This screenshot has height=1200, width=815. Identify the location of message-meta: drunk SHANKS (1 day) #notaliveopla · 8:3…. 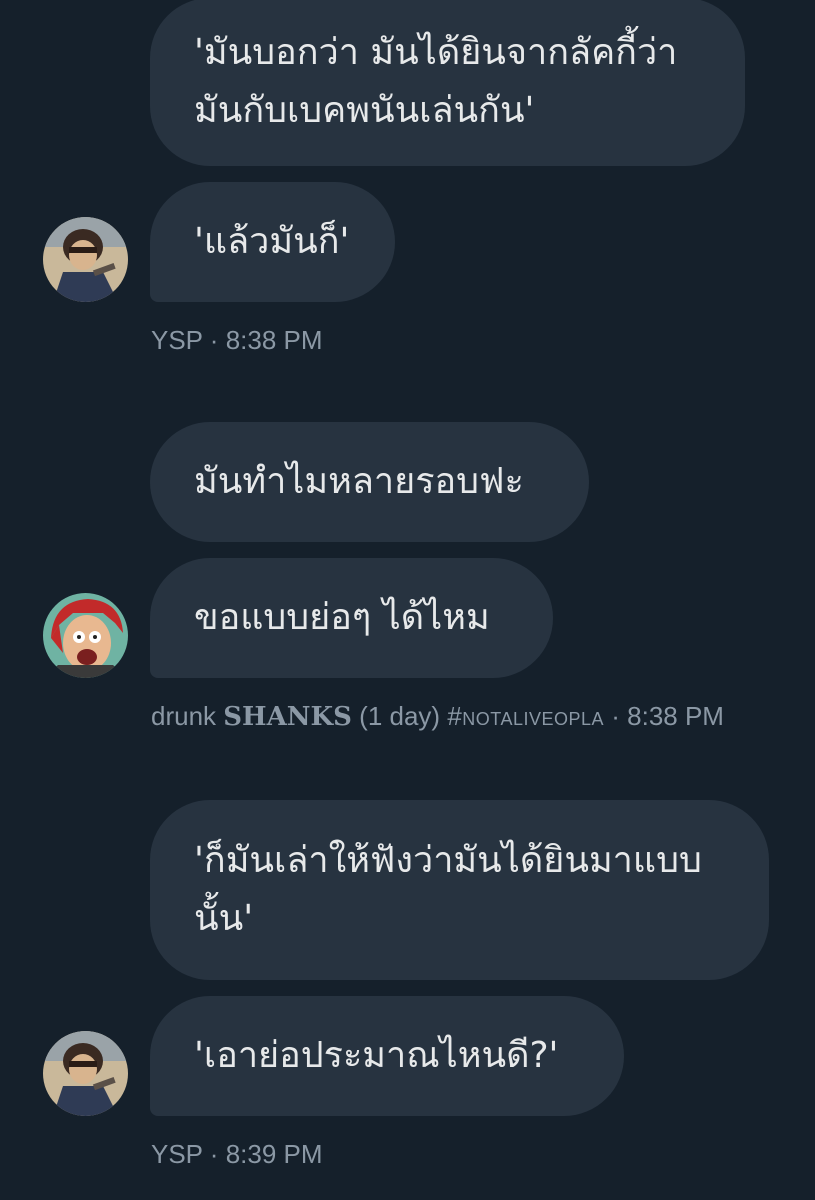
(437, 716).